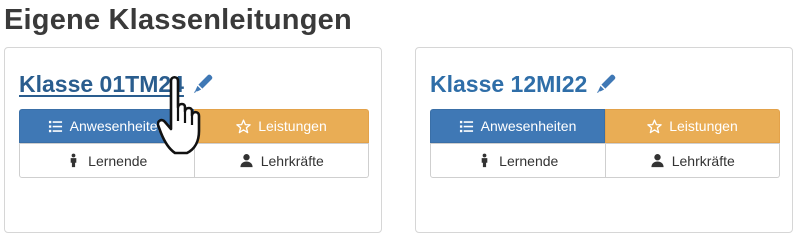  What do you see at coordinates (508, 84) in the screenshot?
I see `class-title-link: Klasse 12MI22` at bounding box center [508, 84].